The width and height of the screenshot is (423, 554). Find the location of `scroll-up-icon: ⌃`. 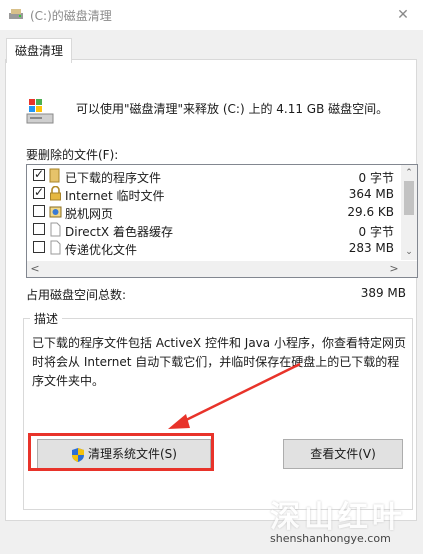

scroll-up-icon: ⌃ is located at coordinates (409, 173).